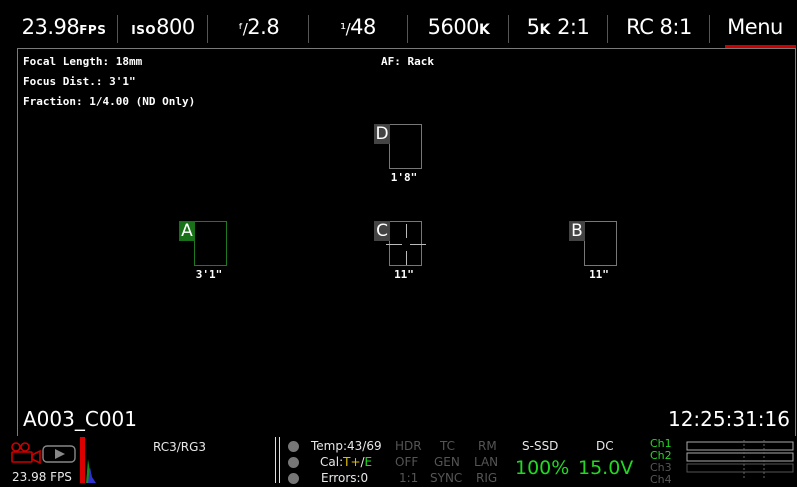  What do you see at coordinates (368, 462) in the screenshot?
I see `cal-e: E` at bounding box center [368, 462].